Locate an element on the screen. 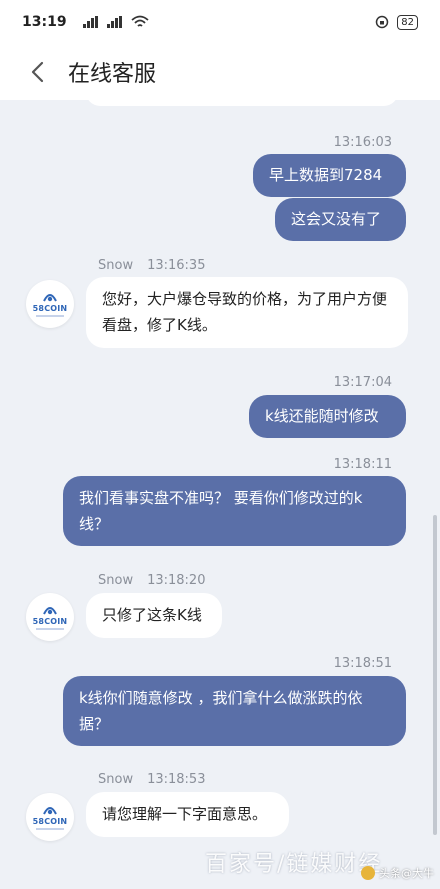 The height and width of the screenshot is (889, 440). corner-watermark: 头条@大牛 is located at coordinates (397, 873).